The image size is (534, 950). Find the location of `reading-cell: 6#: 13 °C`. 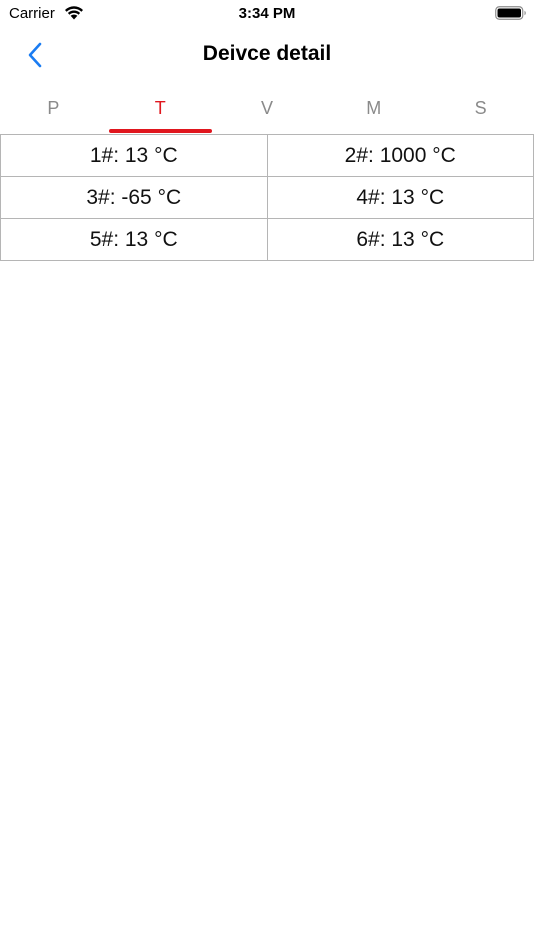

reading-cell: 6#: 13 °C is located at coordinates (400, 239).